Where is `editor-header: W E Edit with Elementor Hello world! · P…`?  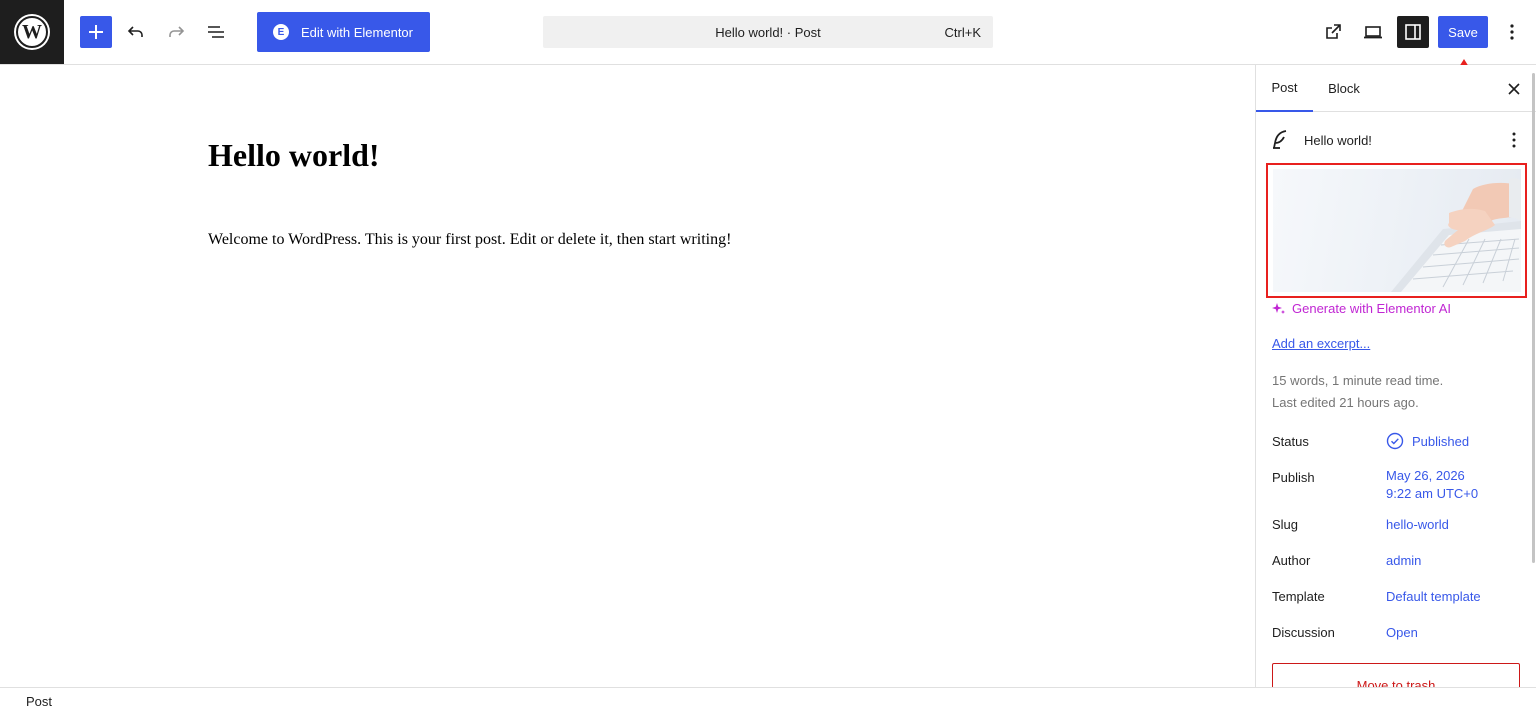
editor-header: W E Edit with Elementor Hello world! · P… is located at coordinates (768, 32).